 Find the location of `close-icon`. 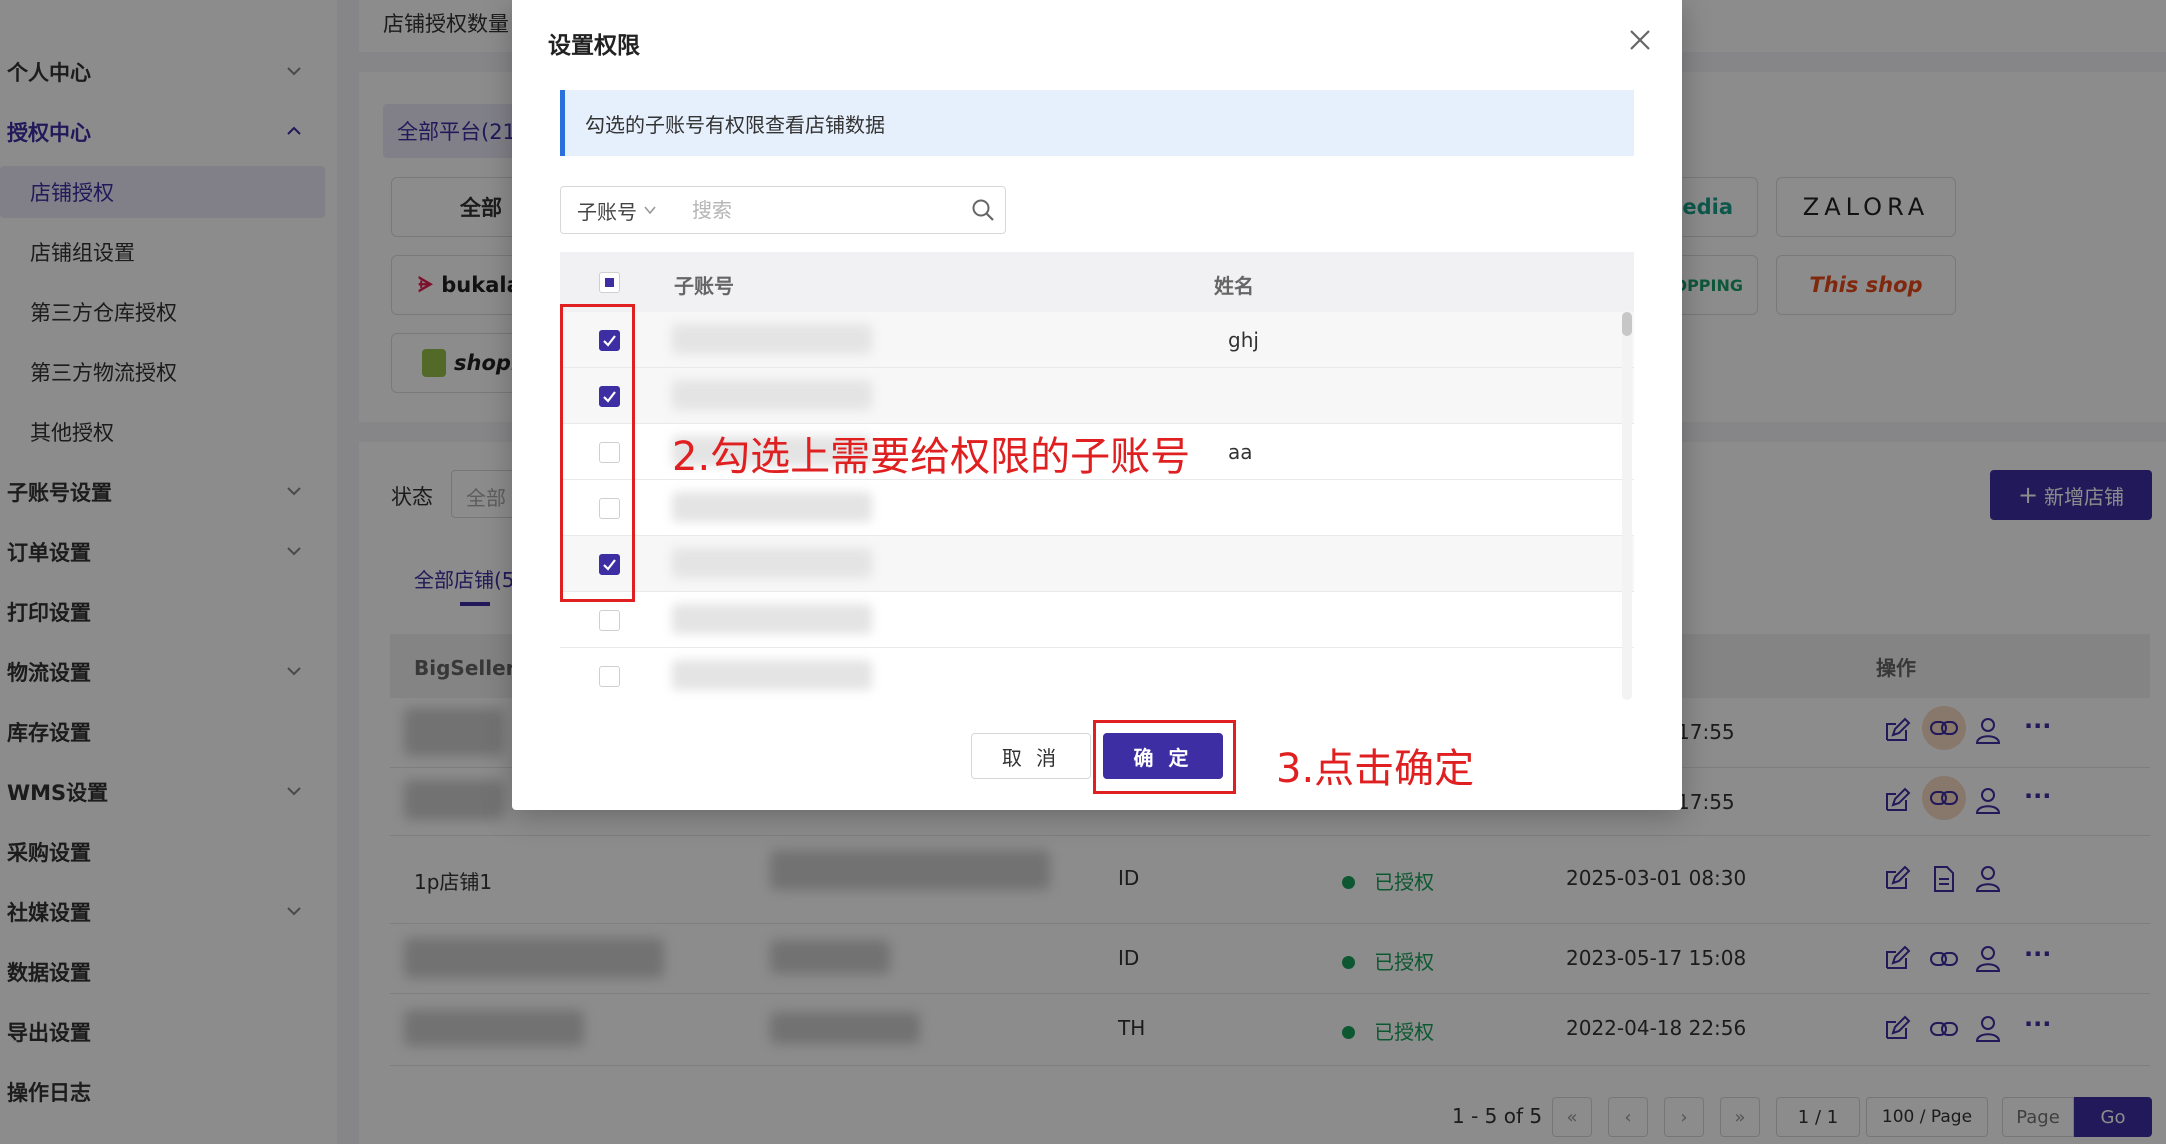

close-icon is located at coordinates (1640, 40).